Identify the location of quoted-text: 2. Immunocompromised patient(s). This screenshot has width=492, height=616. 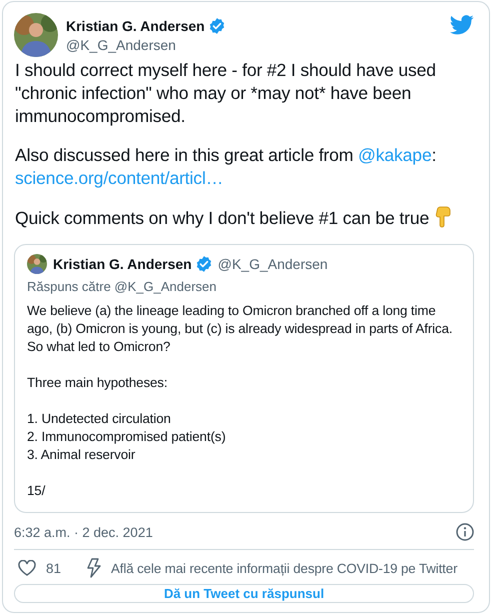
(127, 437).